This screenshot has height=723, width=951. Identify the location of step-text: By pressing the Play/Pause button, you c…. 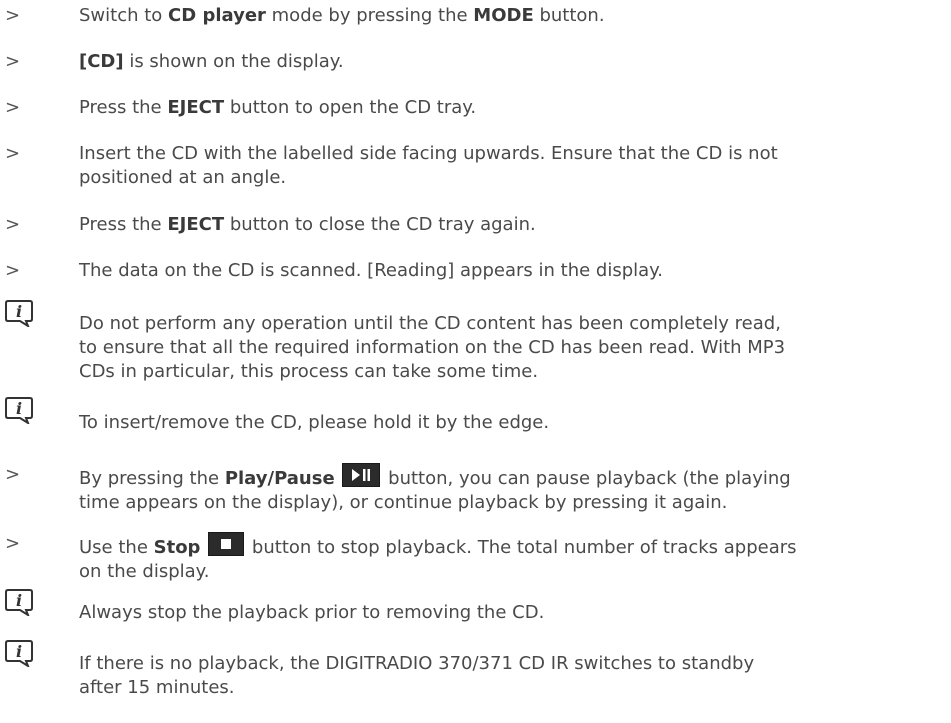
(512, 489).